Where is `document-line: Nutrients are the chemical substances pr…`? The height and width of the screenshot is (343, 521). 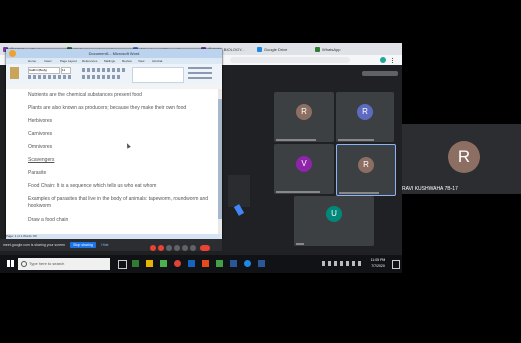 document-line: Nutrients are the chemical substances pr… is located at coordinates (85, 95).